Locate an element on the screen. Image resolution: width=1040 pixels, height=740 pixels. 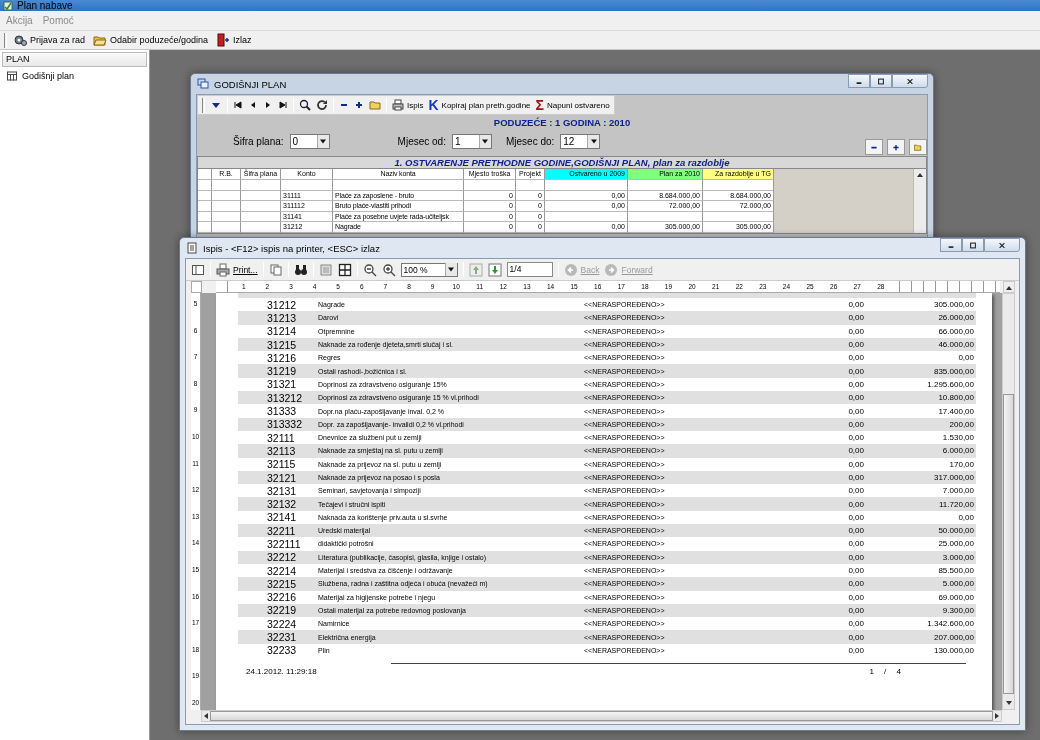
copy-icon is located at coordinates (275, 269).